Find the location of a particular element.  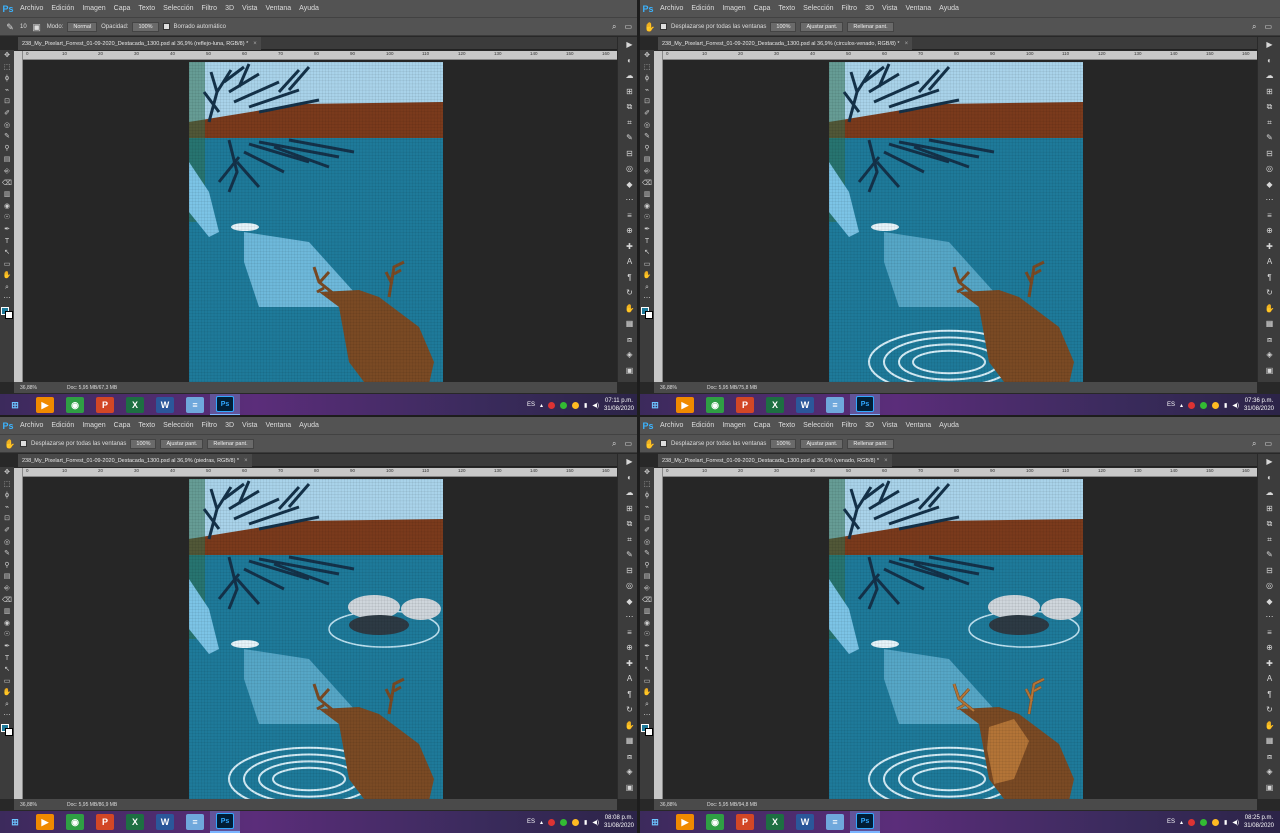

vertical-ruler is located at coordinates (18, 633).